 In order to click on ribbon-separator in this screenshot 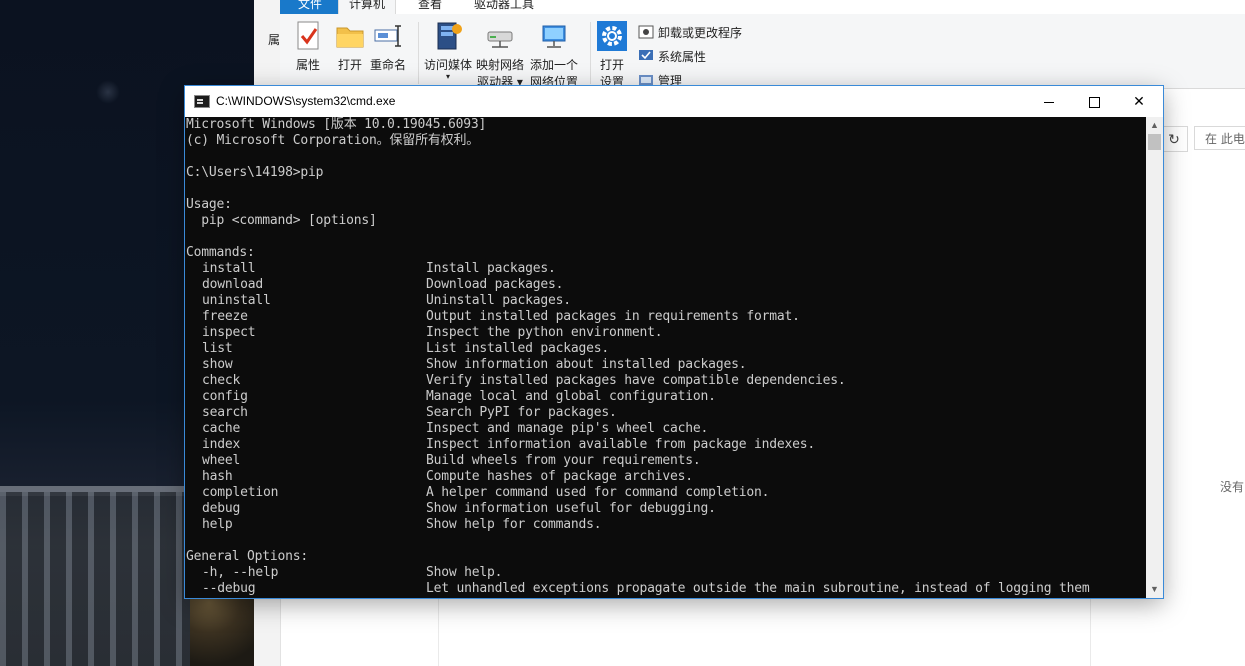, I will do `click(590, 53)`.